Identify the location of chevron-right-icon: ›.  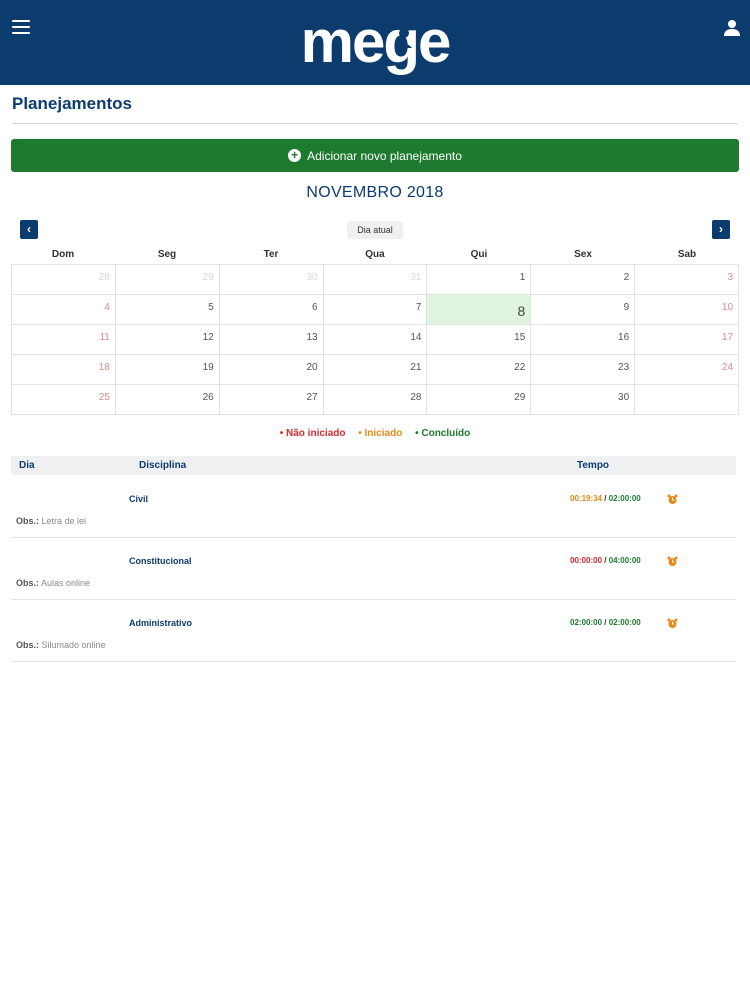
(721, 229).